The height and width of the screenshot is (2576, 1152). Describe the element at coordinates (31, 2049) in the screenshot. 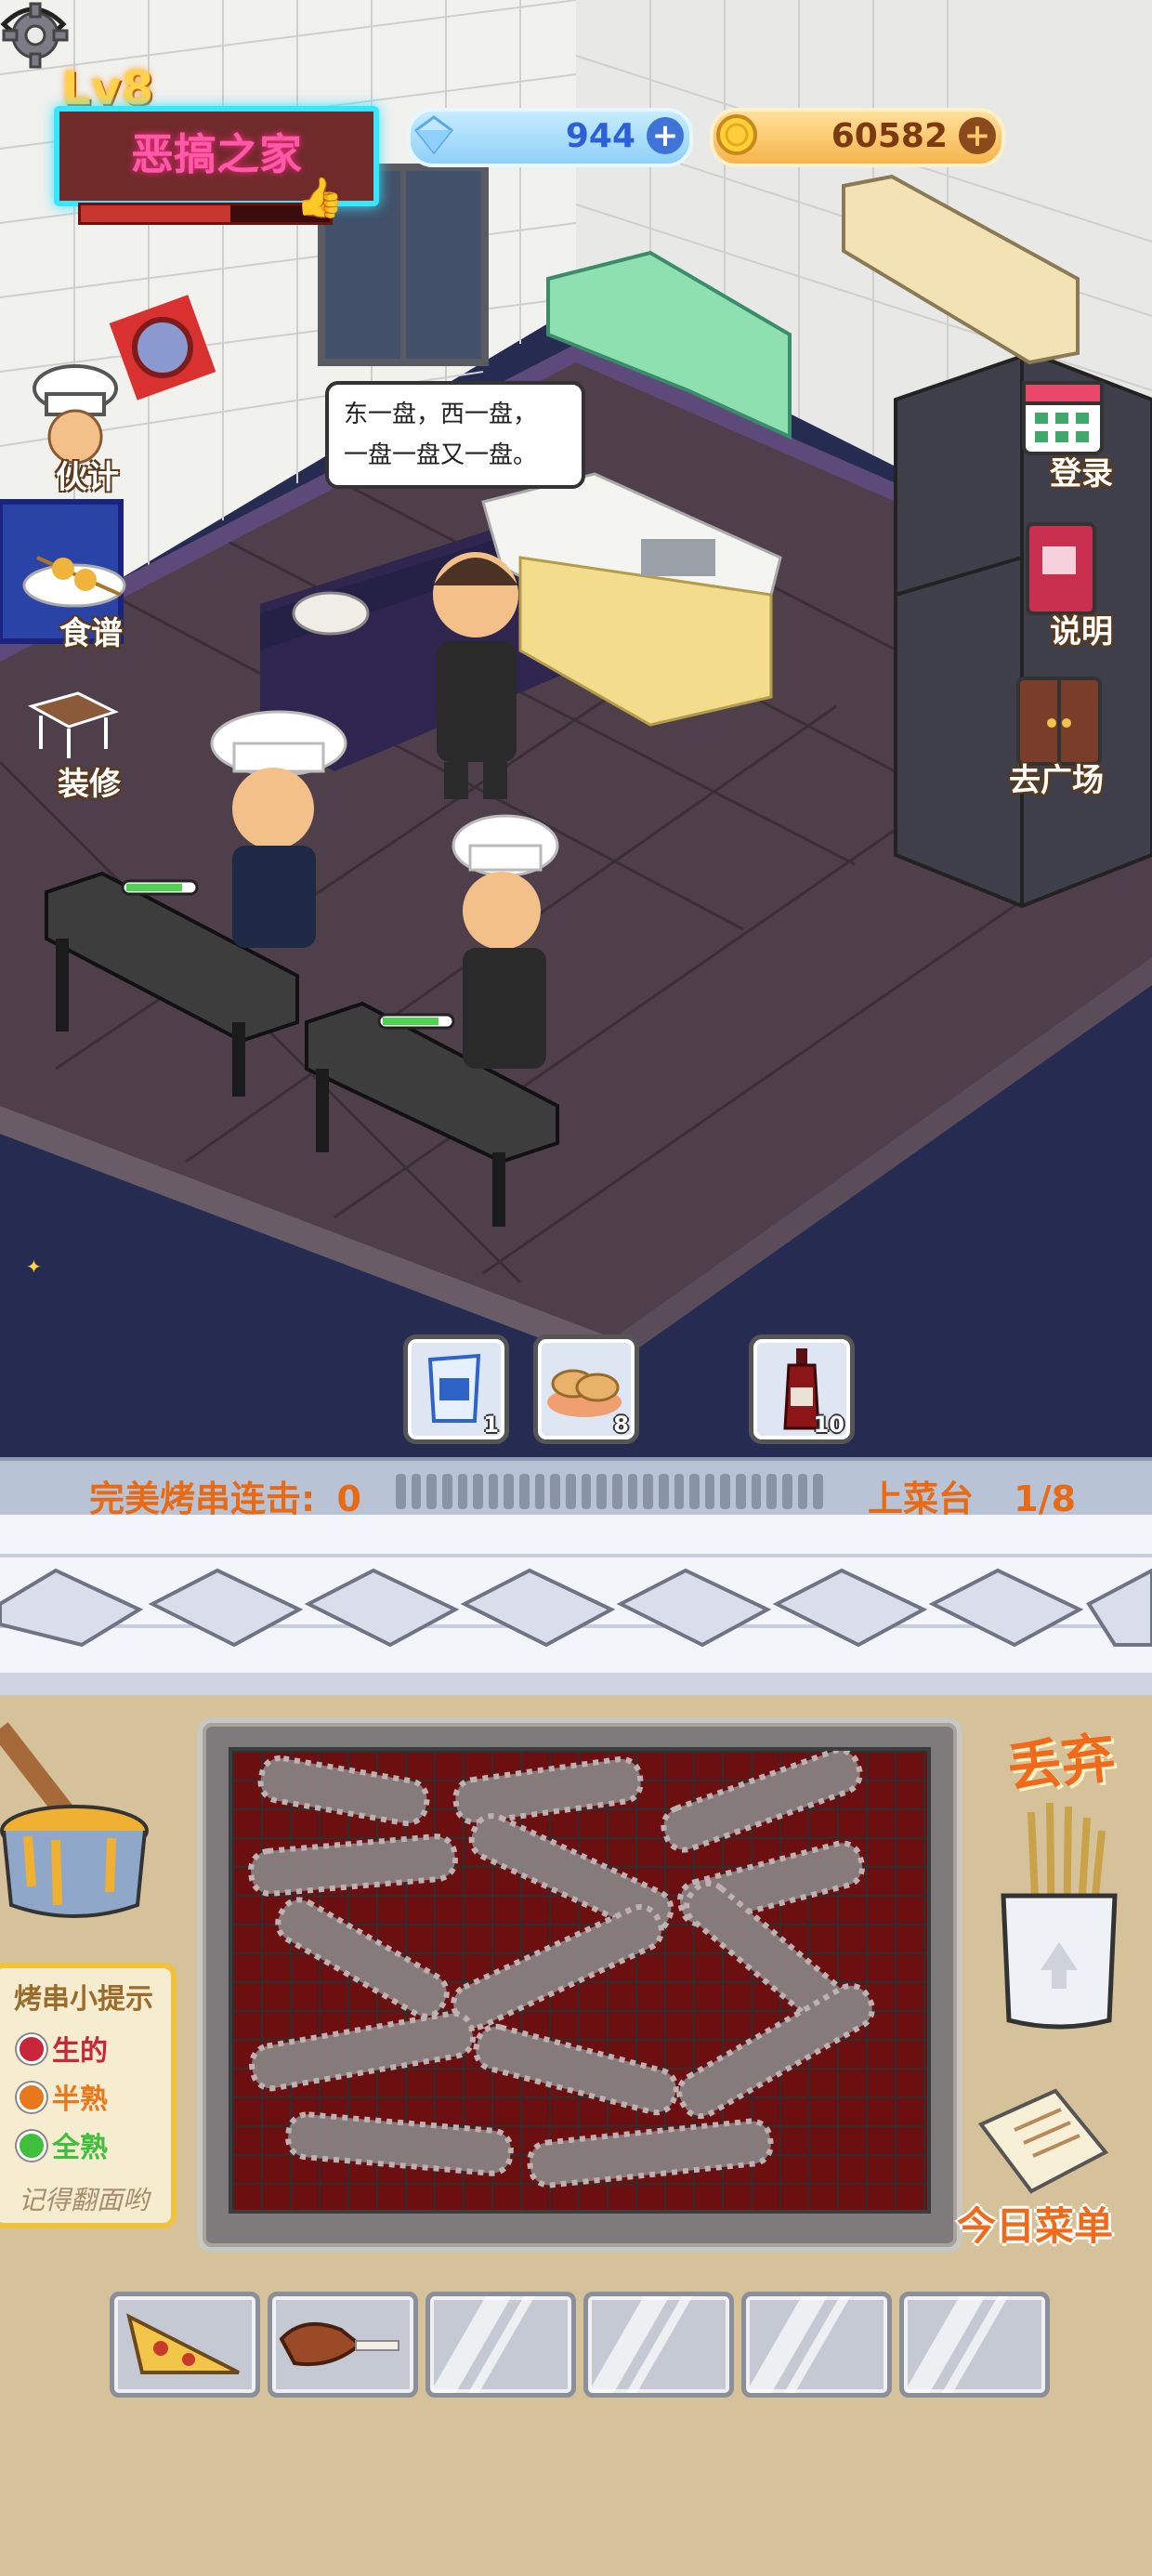

I see `raw-dot-icon` at that location.